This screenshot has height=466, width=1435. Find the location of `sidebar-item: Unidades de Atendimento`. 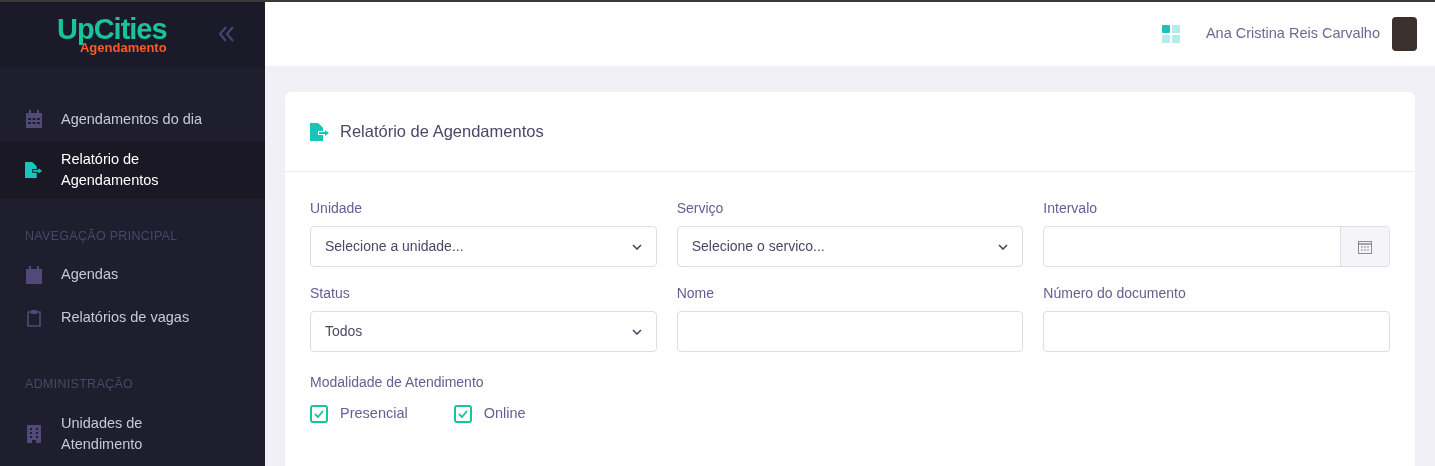

sidebar-item: Unidades de Atendimento is located at coordinates (132, 434).